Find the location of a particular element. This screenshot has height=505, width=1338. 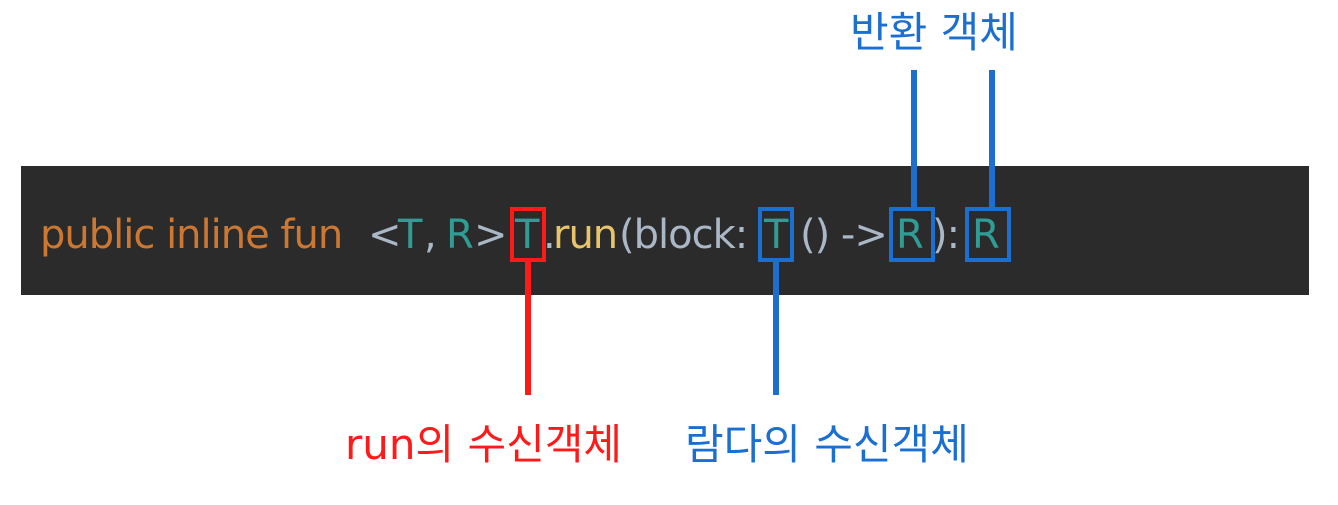

function-return-highlight is located at coordinates (988, 234).